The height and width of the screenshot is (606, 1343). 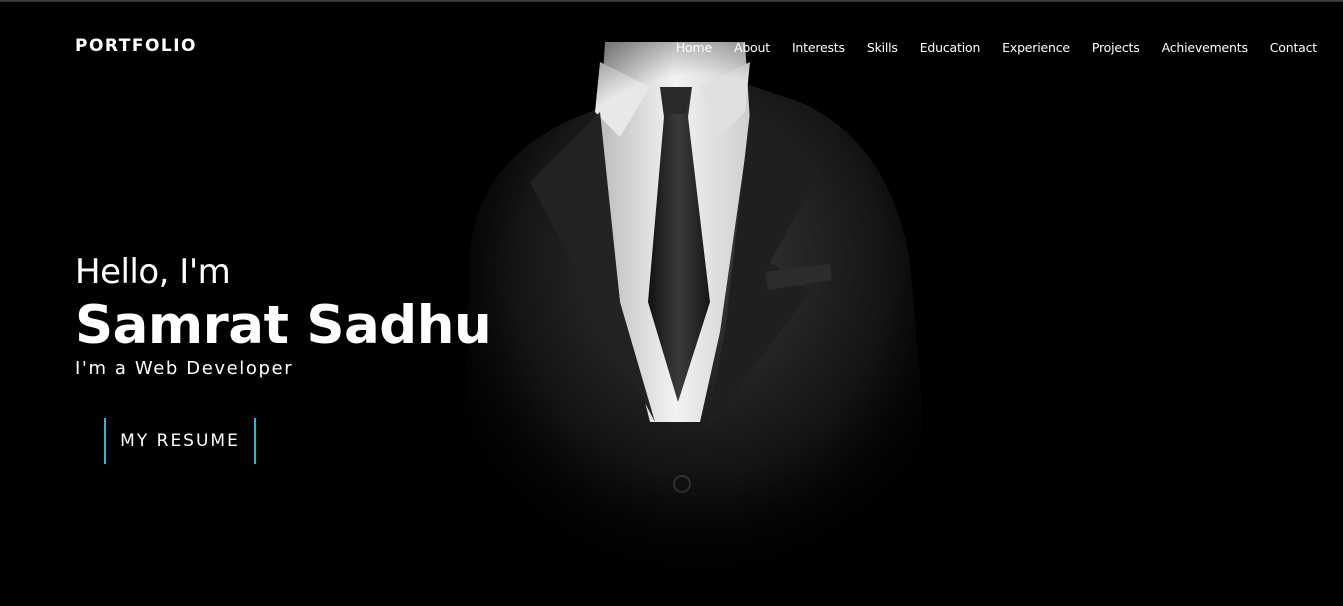 What do you see at coordinates (136, 46) in the screenshot?
I see `site-logo: PORTFOLIO` at bounding box center [136, 46].